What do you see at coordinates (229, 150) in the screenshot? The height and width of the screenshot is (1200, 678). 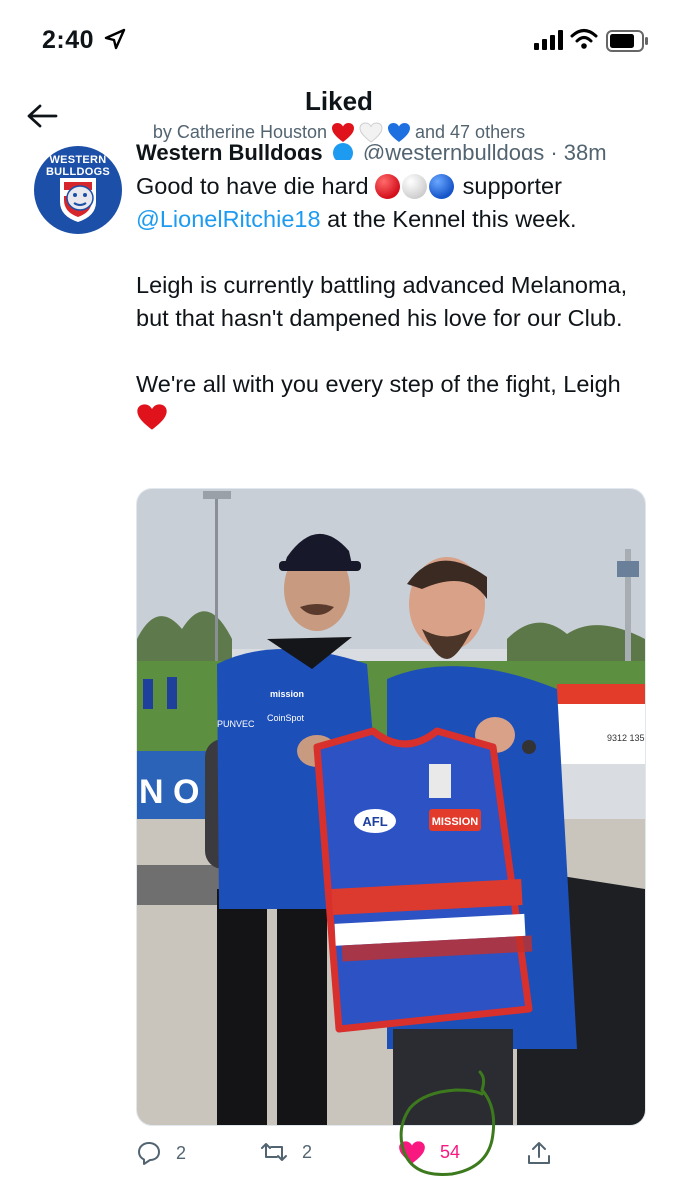 I see `account-name: Western Bulldogs` at bounding box center [229, 150].